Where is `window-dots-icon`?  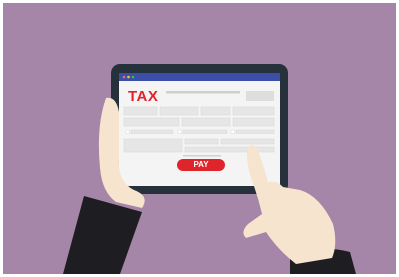
window-dots-icon is located at coordinates (128, 77).